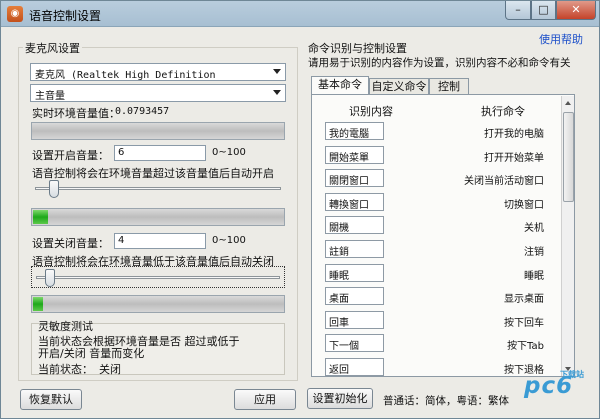 This screenshot has height=419, width=600. What do you see at coordinates (572, 374) in the screenshot?
I see `watermark-sub: 下载站` at bounding box center [572, 374].